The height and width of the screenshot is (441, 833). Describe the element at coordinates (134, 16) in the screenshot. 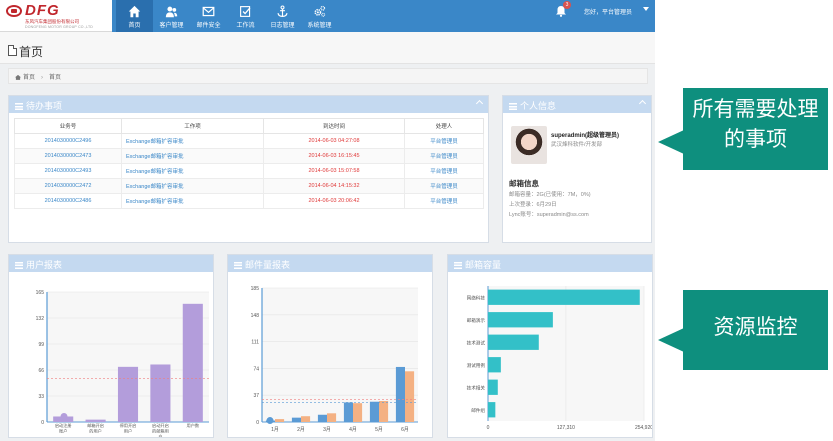

I see `nav-item-home: 首页` at that location.